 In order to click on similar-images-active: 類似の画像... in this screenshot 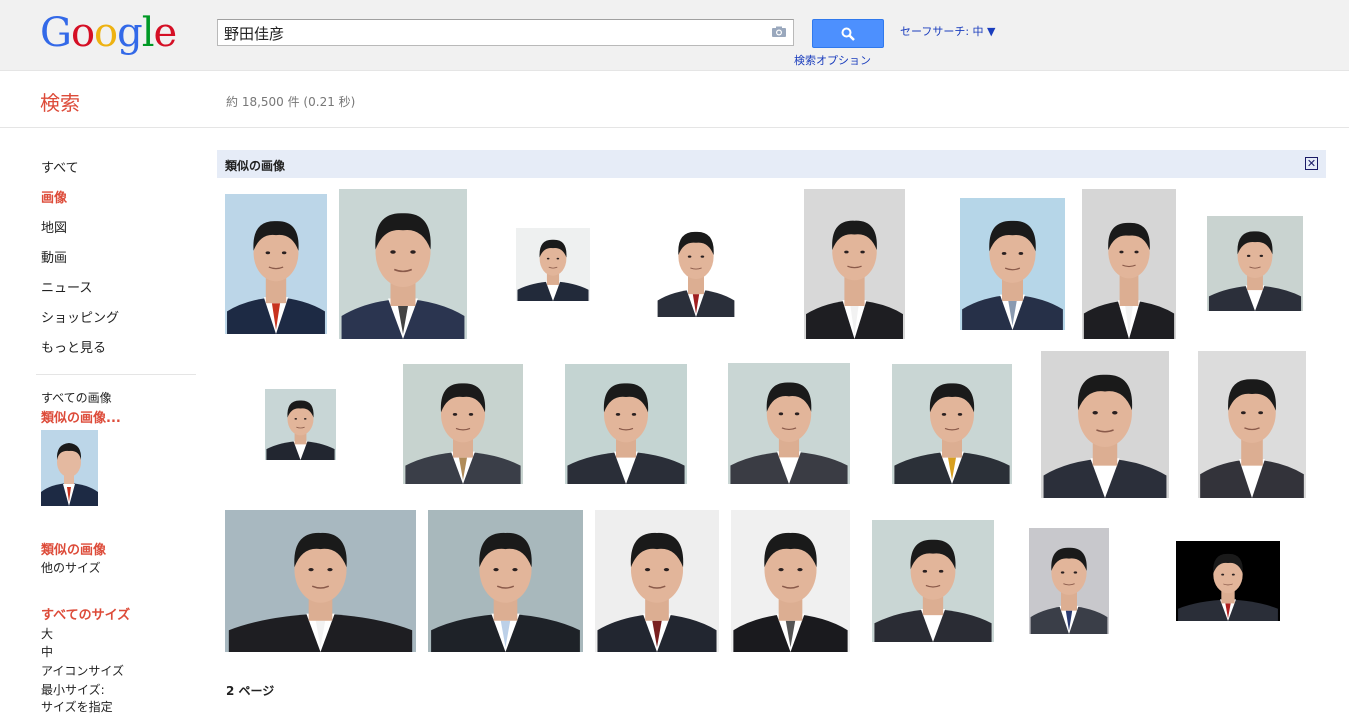, I will do `click(81, 416)`.